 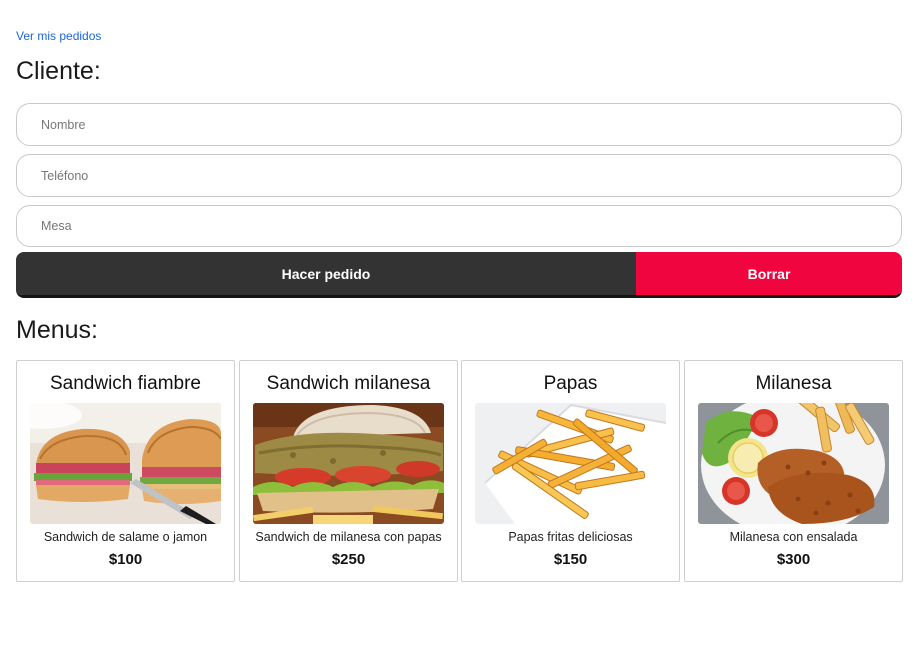 What do you see at coordinates (57, 330) in the screenshot?
I see `menus-heading: Menus:` at bounding box center [57, 330].